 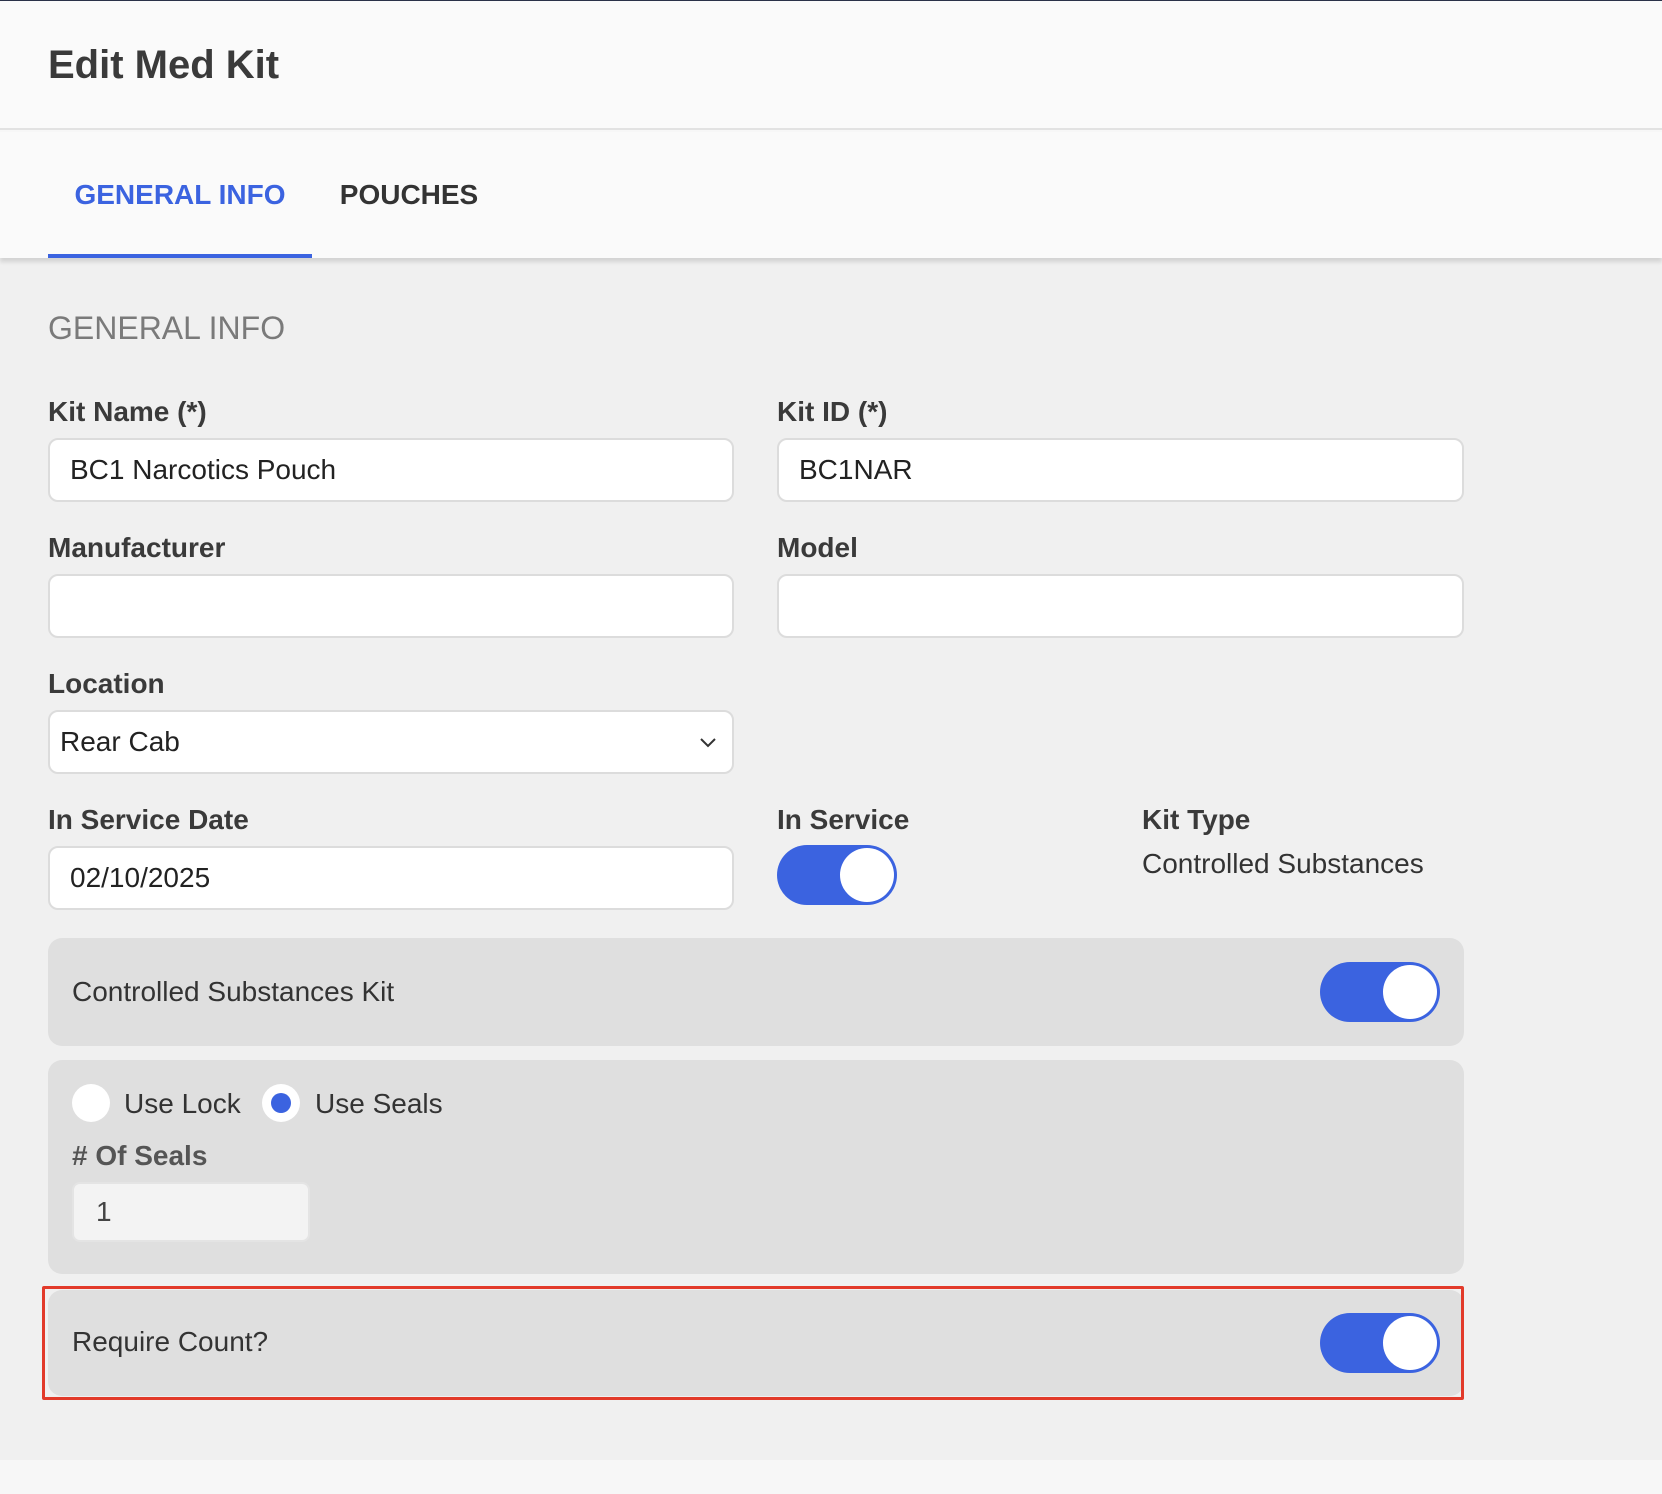 What do you see at coordinates (127, 411) in the screenshot?
I see `kit-name-label: Kit Name (*)` at bounding box center [127, 411].